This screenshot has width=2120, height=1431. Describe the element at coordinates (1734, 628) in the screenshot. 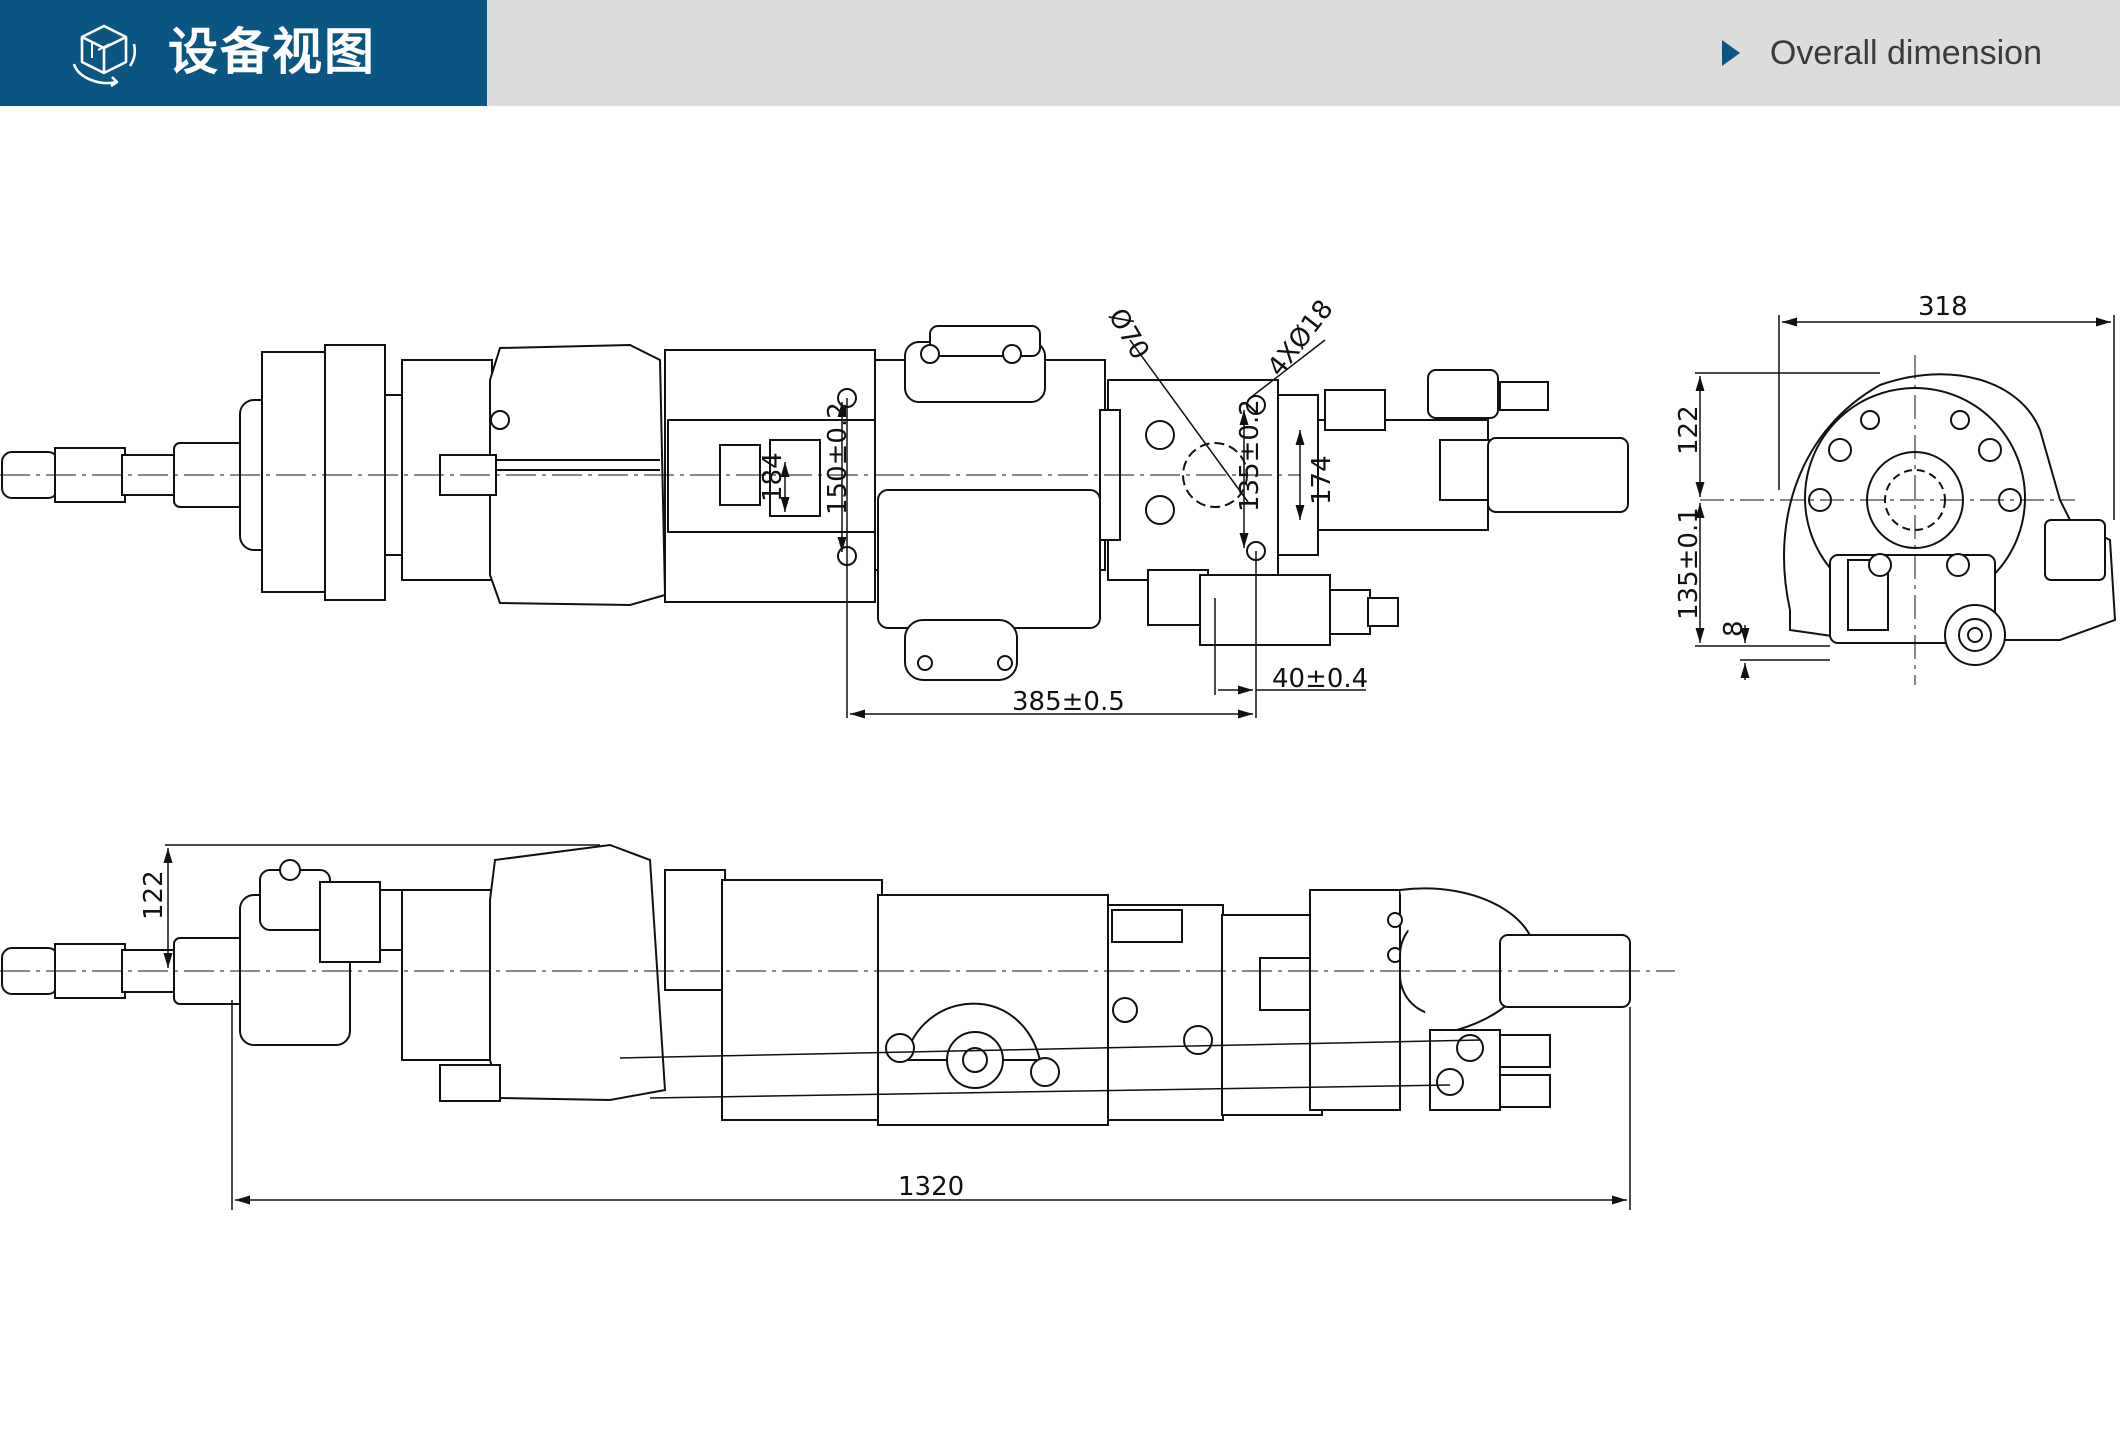

I see `dim-end-v8: 8` at that location.